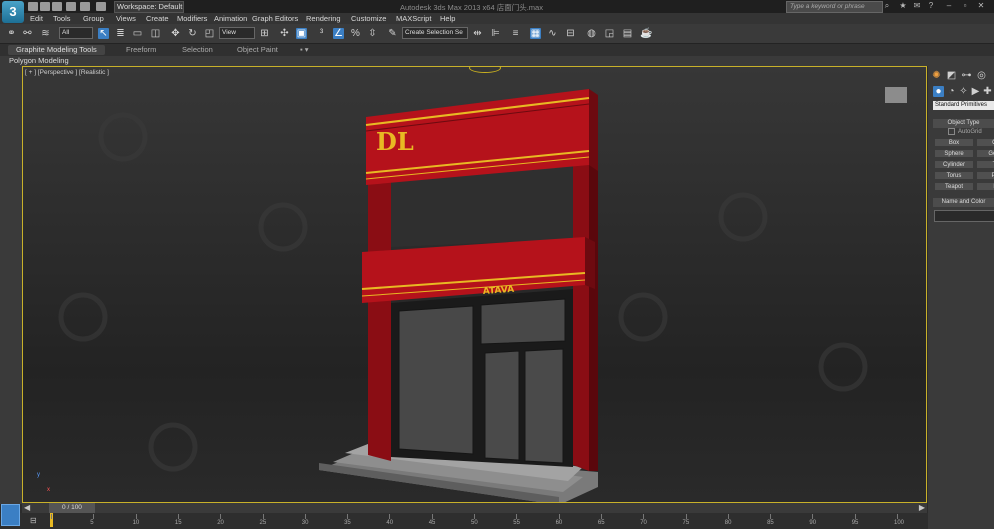 Image resolution: width=994 pixels, height=529 pixels. Describe the element at coordinates (964, 216) in the screenshot. I see `object-name-field` at that location.